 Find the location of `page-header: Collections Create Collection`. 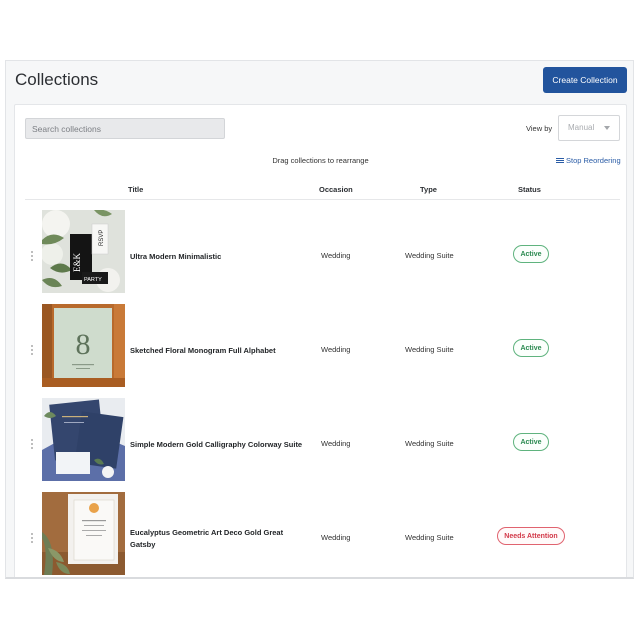

page-header: Collections Create Collection is located at coordinates (319, 82).